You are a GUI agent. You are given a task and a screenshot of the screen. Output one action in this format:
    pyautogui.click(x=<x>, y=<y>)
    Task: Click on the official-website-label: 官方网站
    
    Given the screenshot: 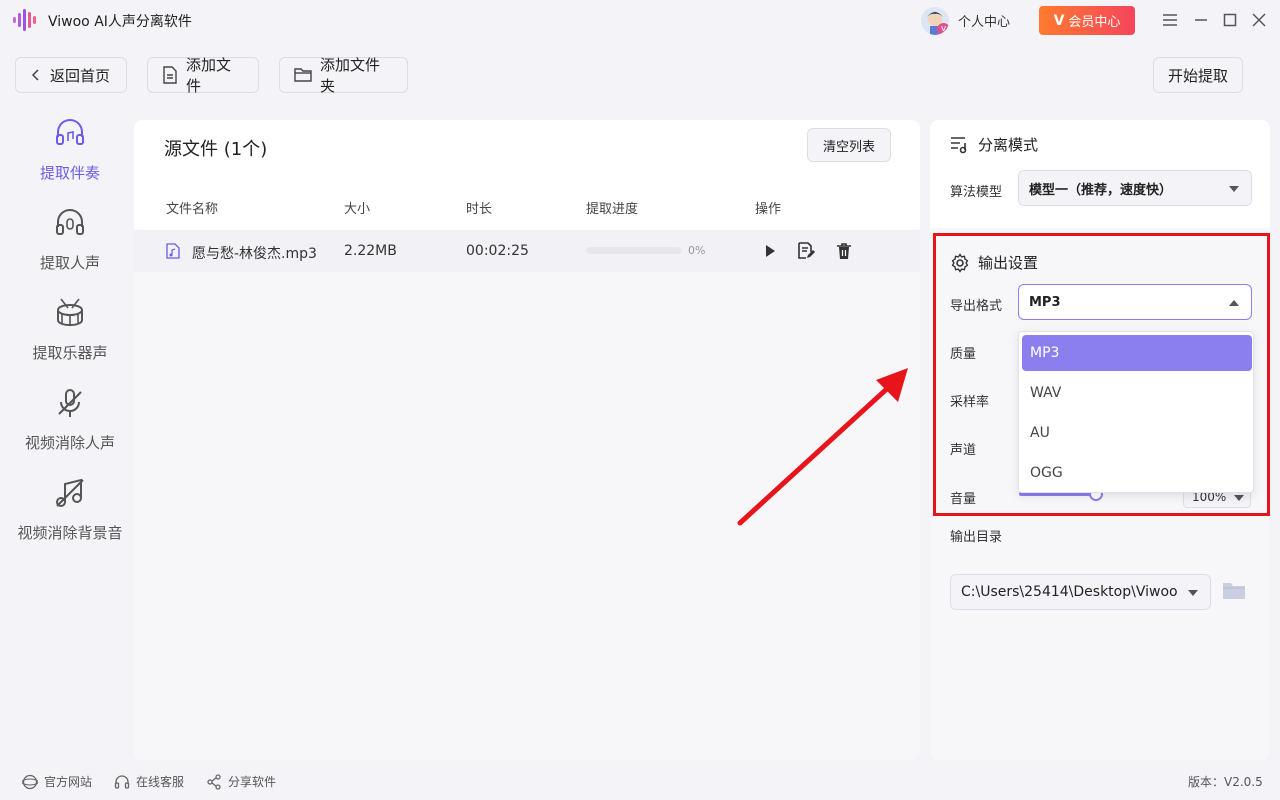 What is the action you would take?
    pyautogui.click(x=68, y=782)
    